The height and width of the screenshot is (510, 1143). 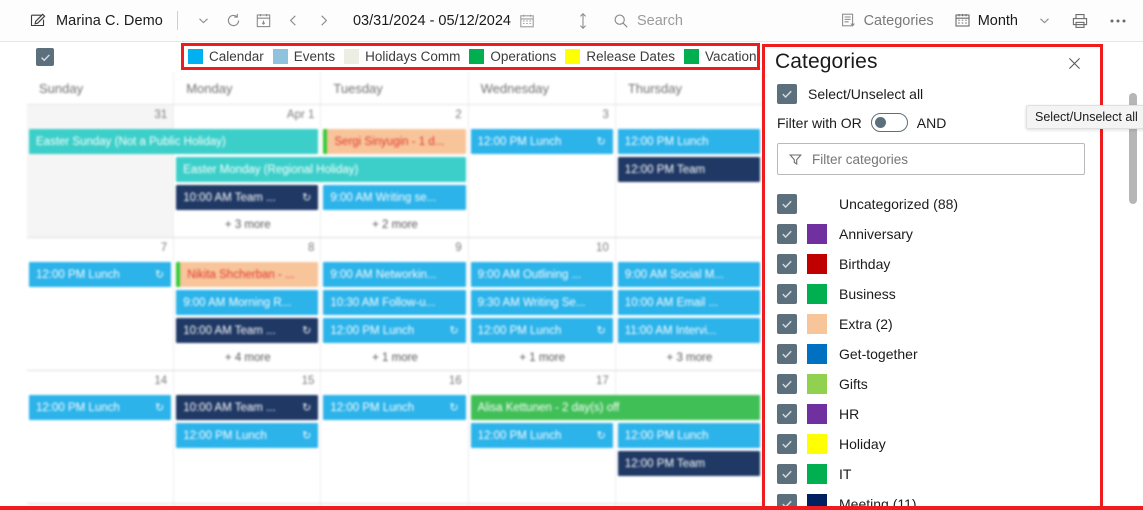 What do you see at coordinates (1080, 21) in the screenshot?
I see `print-button` at bounding box center [1080, 21].